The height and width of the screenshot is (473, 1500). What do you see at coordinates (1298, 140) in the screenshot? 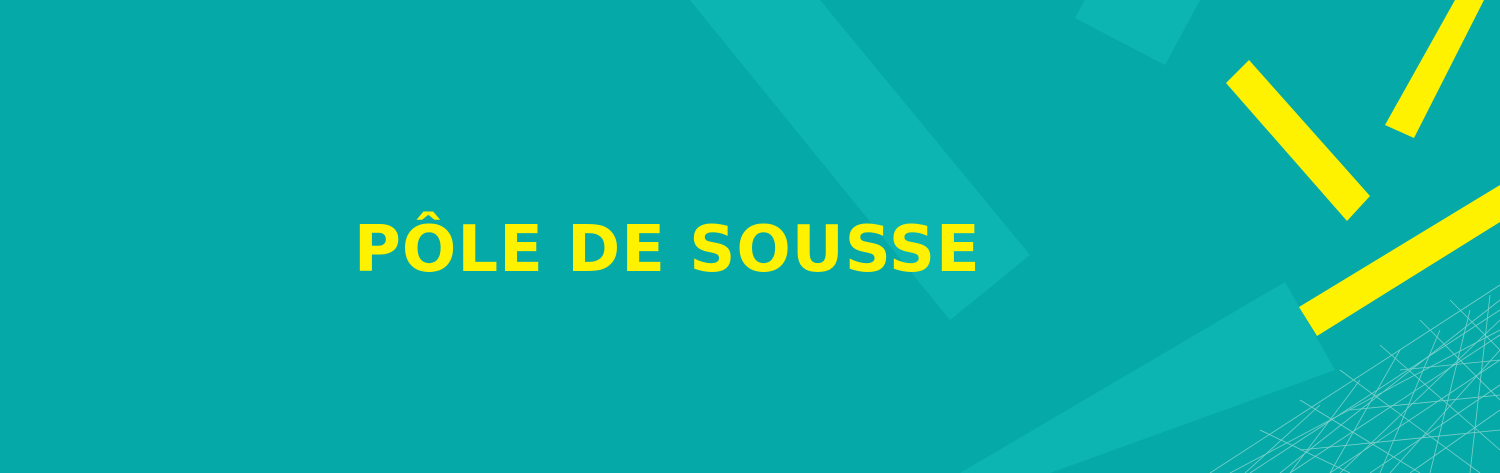
I see `yellow-stroke-left` at bounding box center [1298, 140].